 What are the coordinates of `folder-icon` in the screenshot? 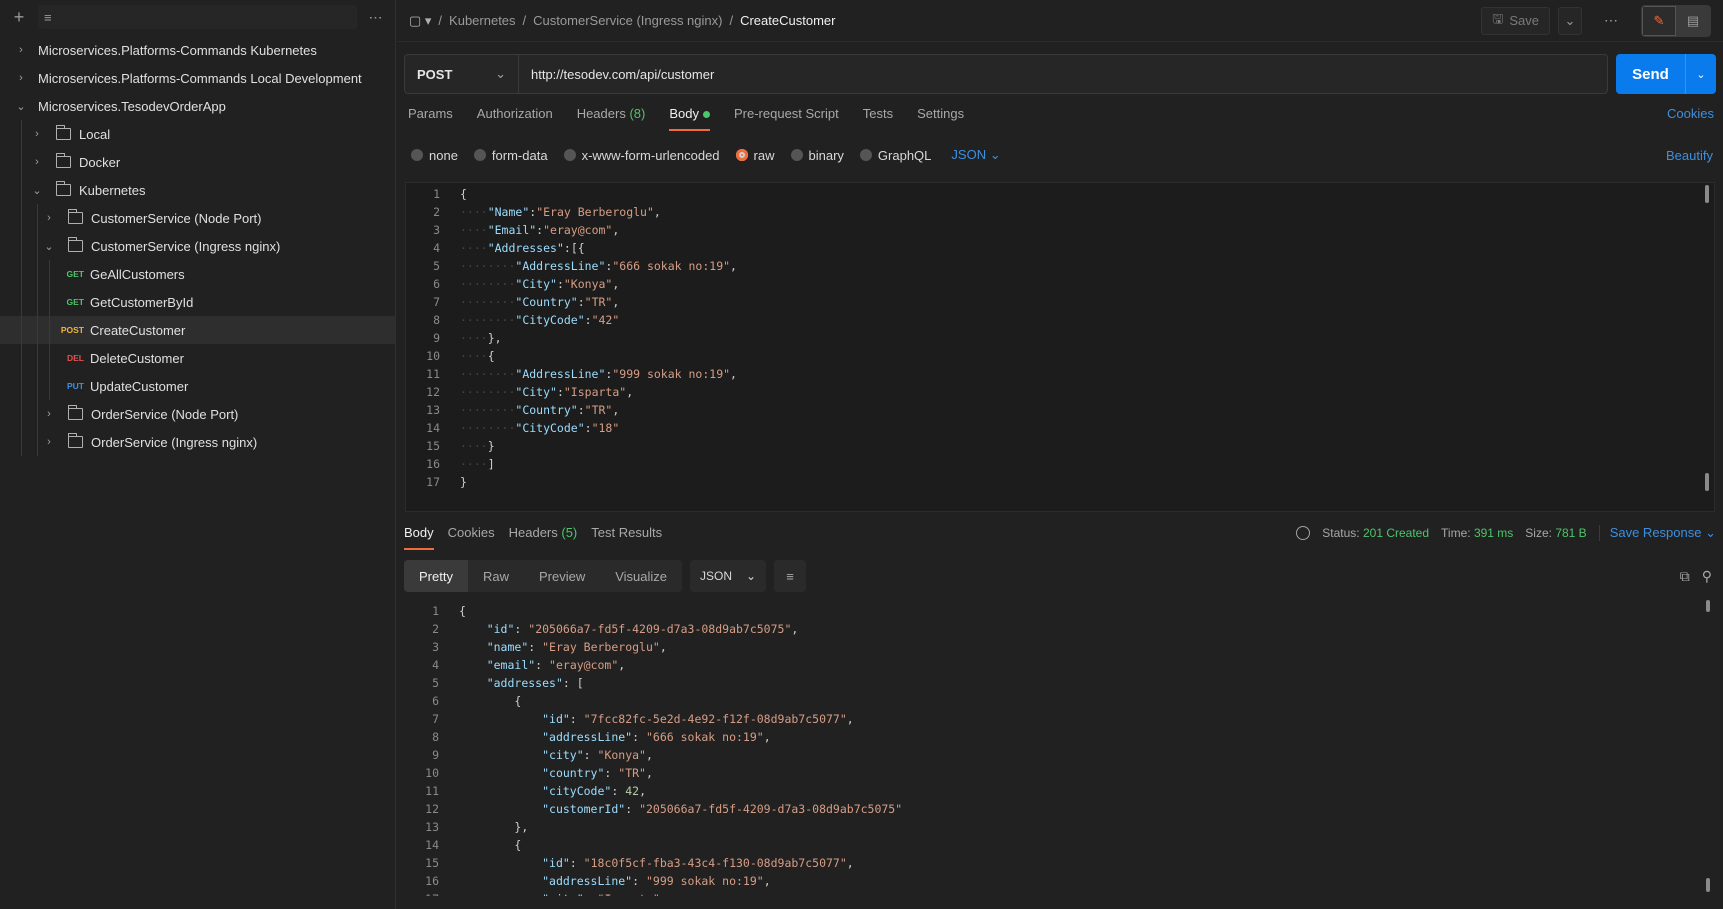 It's located at (75, 440).